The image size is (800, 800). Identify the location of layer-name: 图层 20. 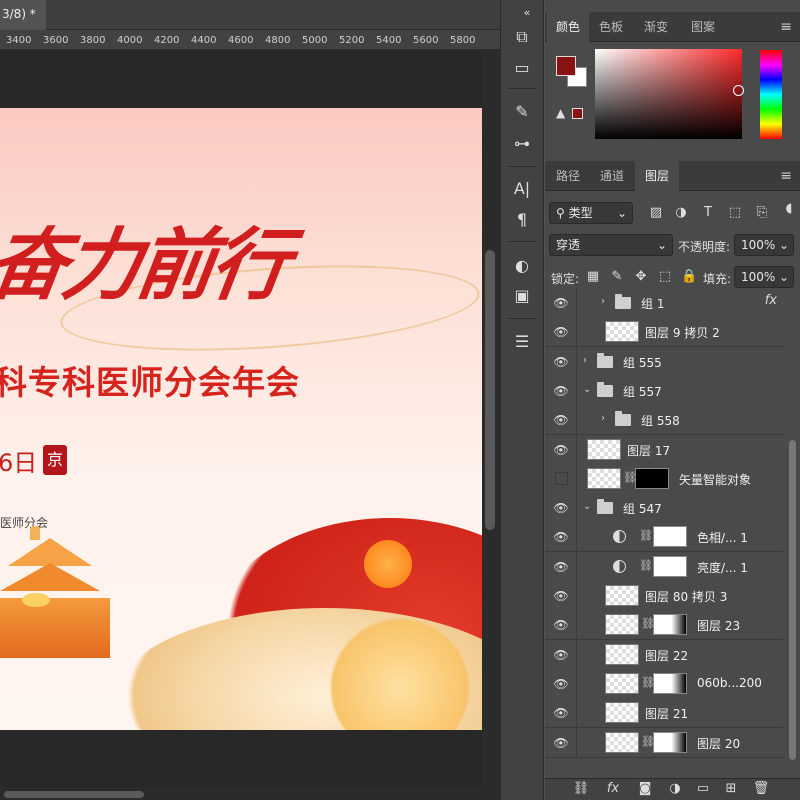
(718, 743).